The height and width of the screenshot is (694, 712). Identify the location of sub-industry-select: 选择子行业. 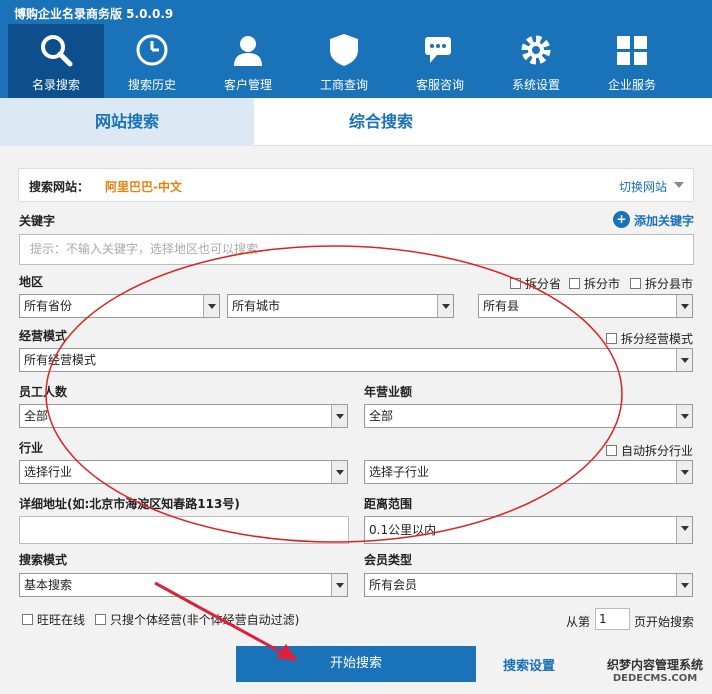
(528, 472).